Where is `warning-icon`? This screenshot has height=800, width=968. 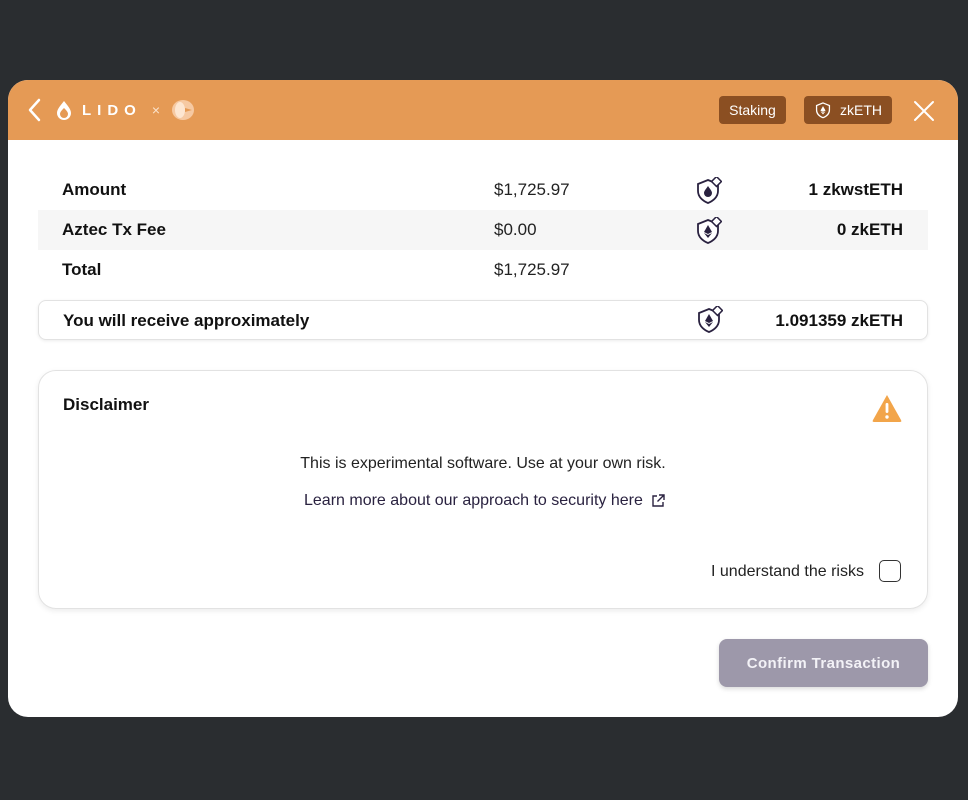 warning-icon is located at coordinates (887, 408).